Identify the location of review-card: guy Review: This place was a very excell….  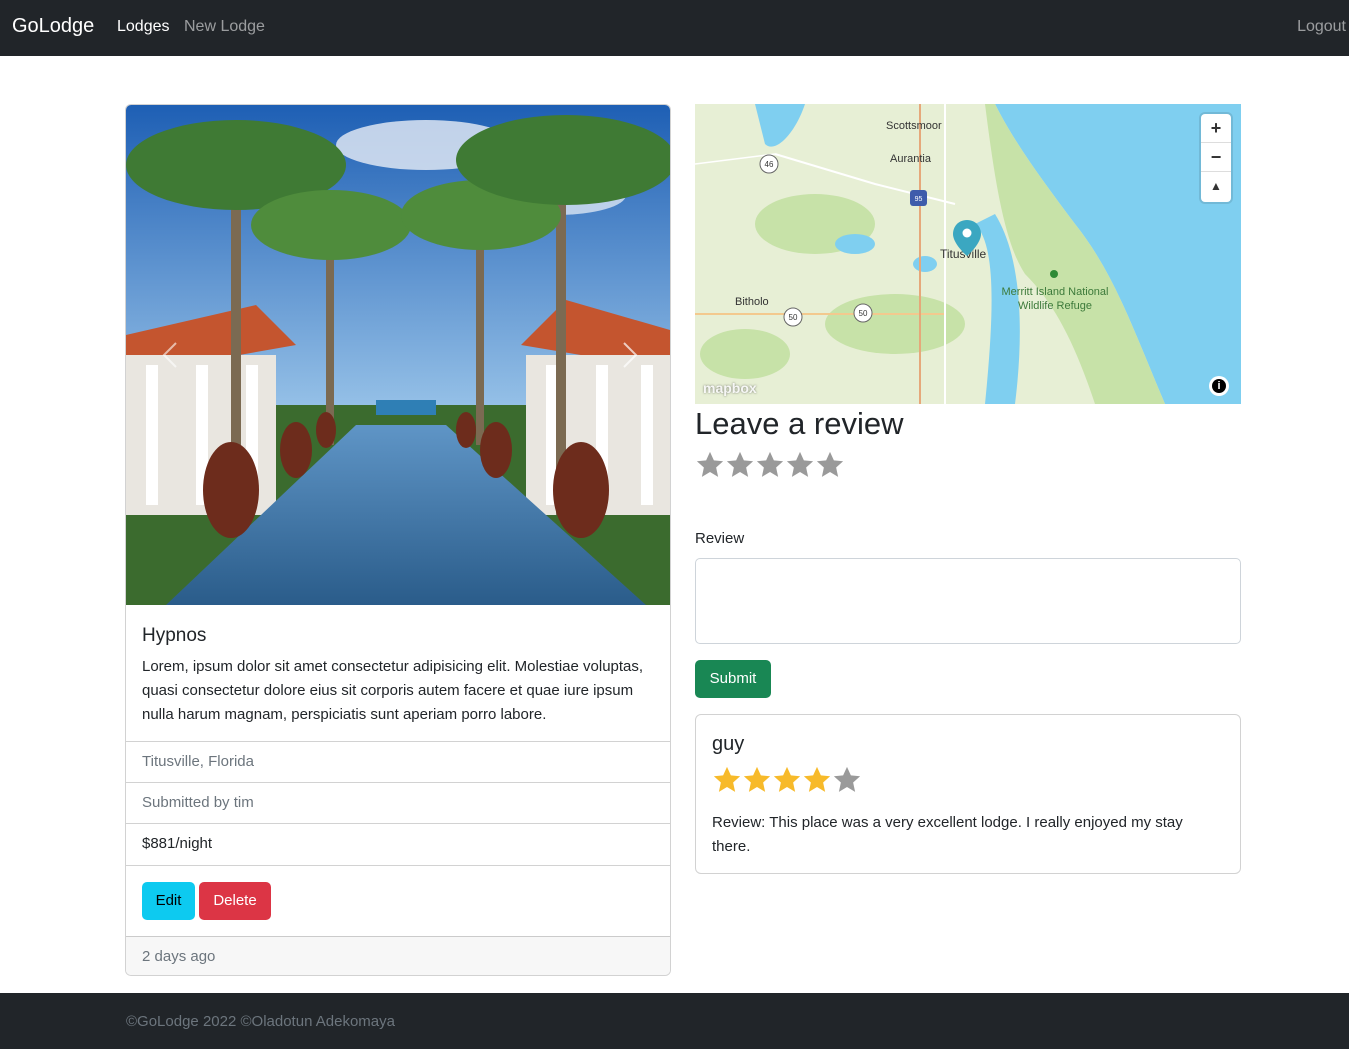
(968, 794).